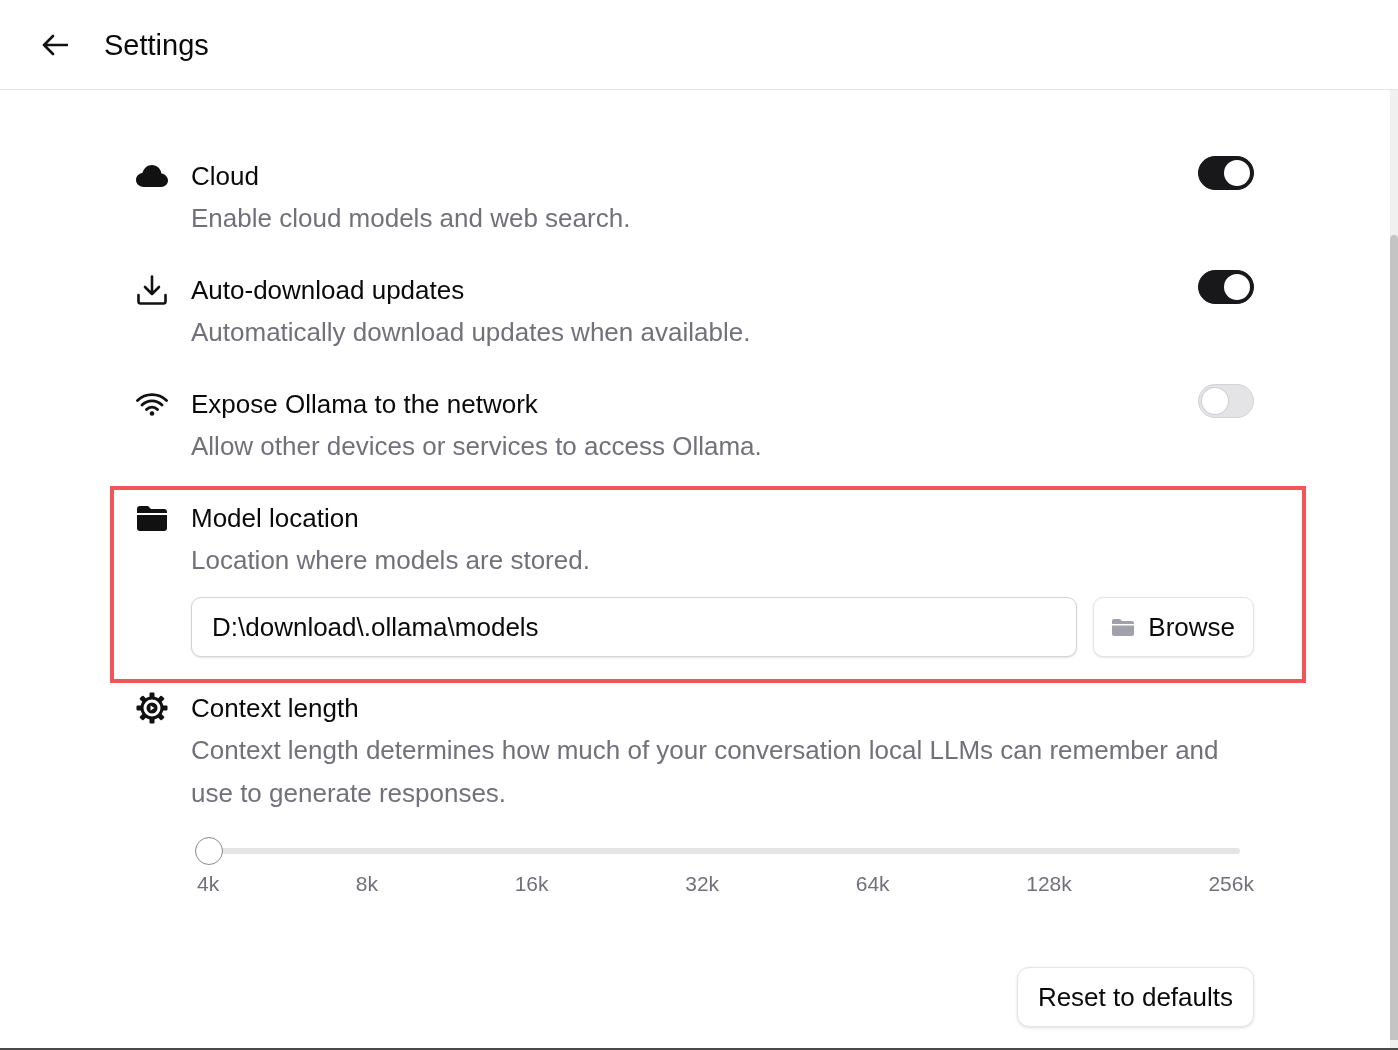 This screenshot has height=1050, width=1398. What do you see at coordinates (208, 884) in the screenshot?
I see `tick-label: 4k` at bounding box center [208, 884].